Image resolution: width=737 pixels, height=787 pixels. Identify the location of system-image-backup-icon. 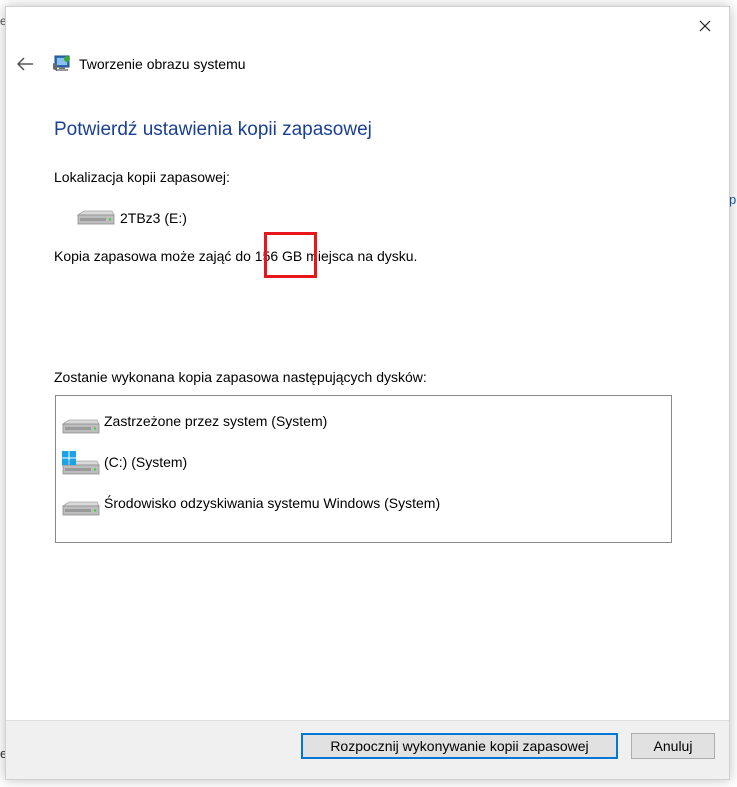
(61, 63).